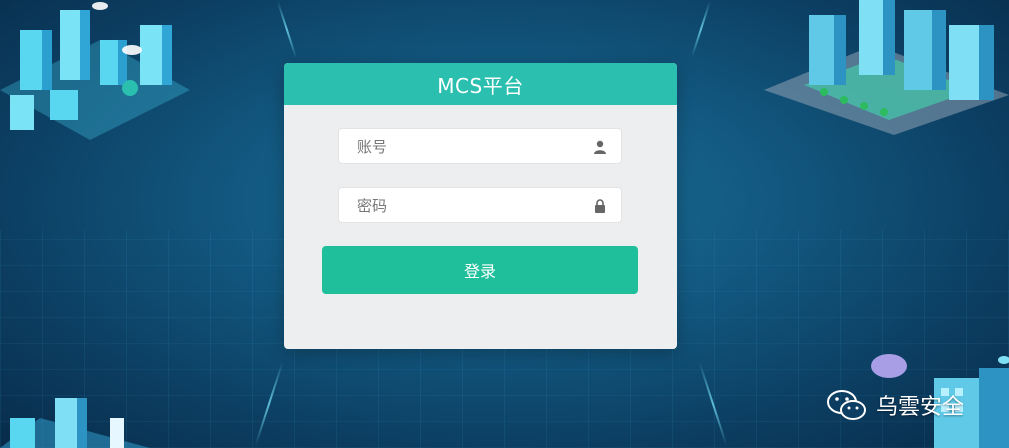  I want to click on page-title: MCS平台, so click(480, 85).